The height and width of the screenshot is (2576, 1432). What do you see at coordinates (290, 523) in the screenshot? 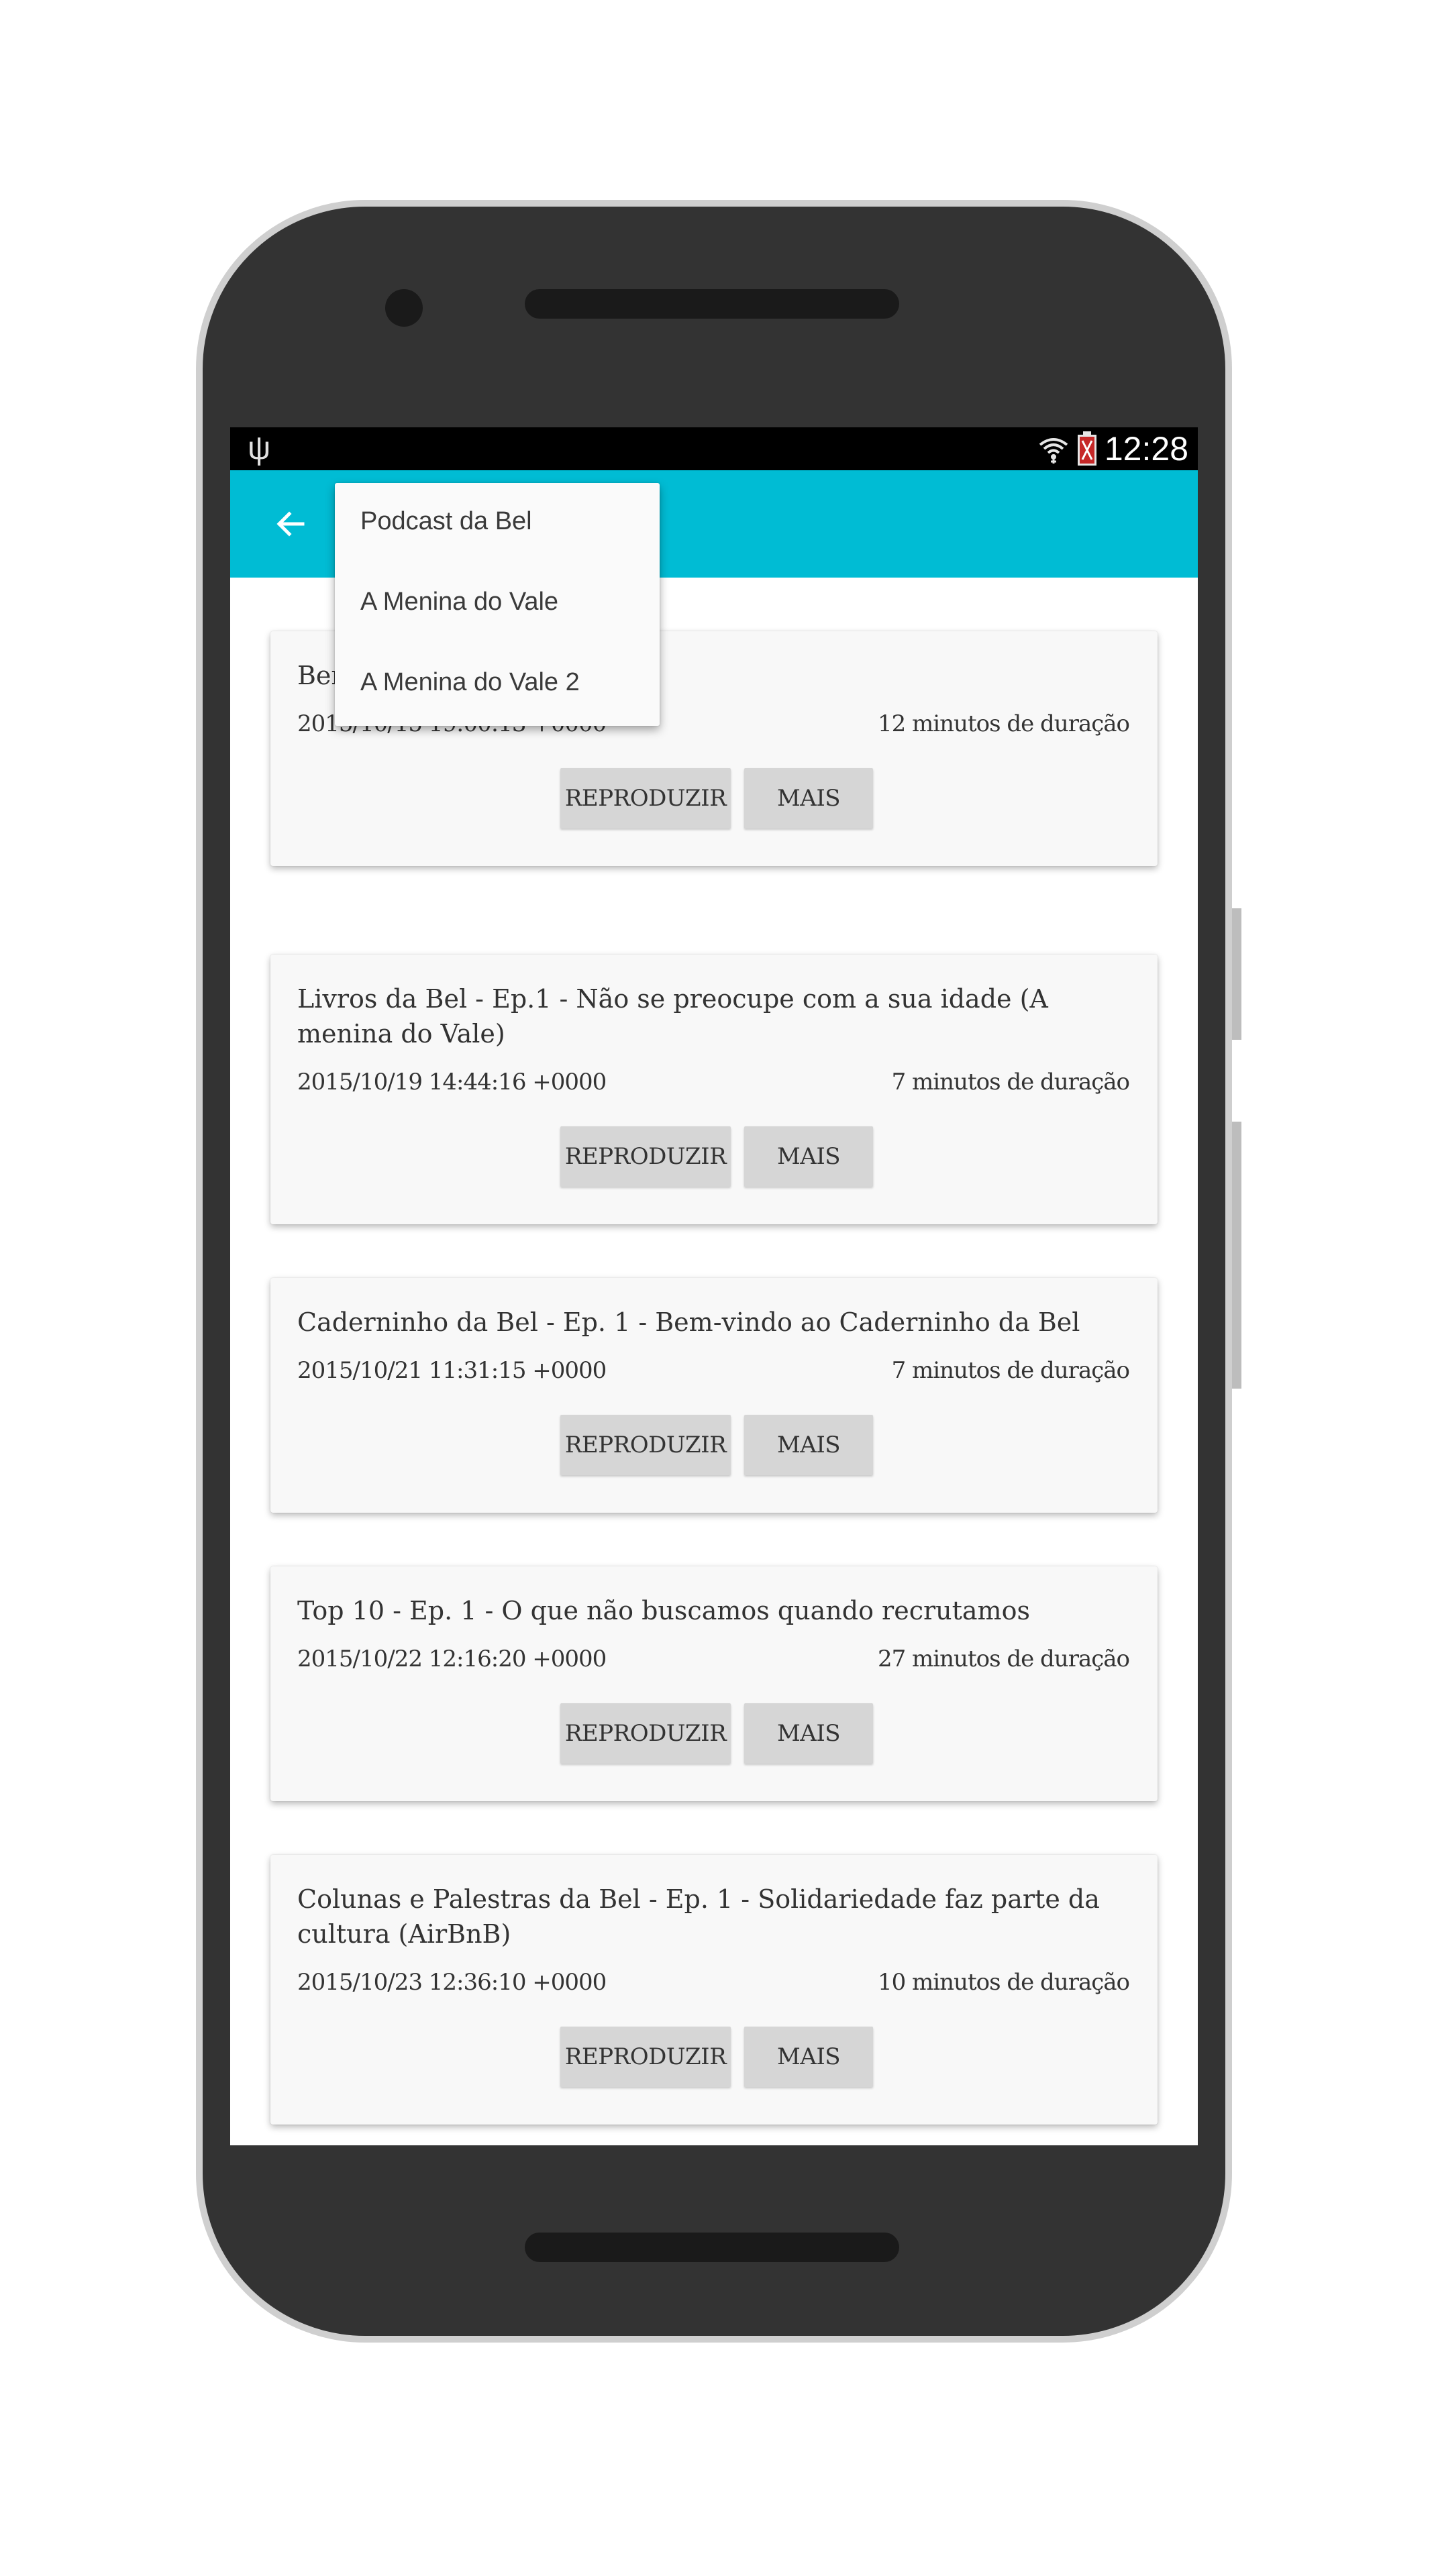
I see `arrow-back-icon` at bounding box center [290, 523].